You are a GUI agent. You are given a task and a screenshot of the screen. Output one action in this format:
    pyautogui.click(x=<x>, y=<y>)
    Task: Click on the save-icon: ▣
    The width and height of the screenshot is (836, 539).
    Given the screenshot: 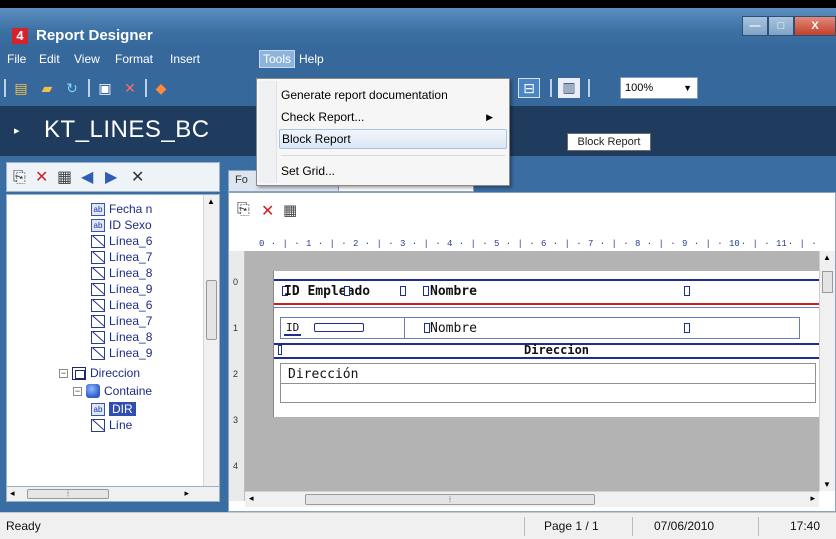 What is the action you would take?
    pyautogui.click(x=105, y=88)
    